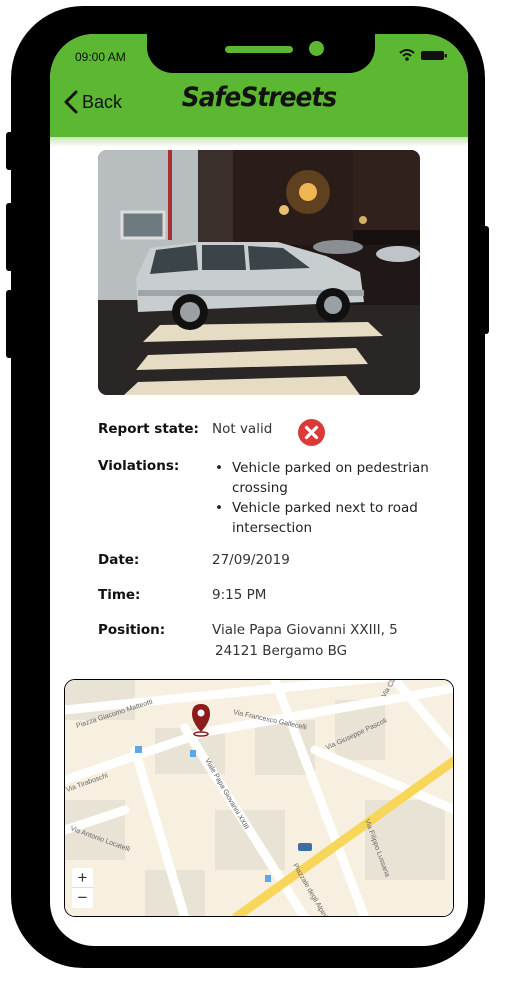 This screenshot has height=984, width=506. I want to click on time-value: 9:15 PM, so click(239, 595).